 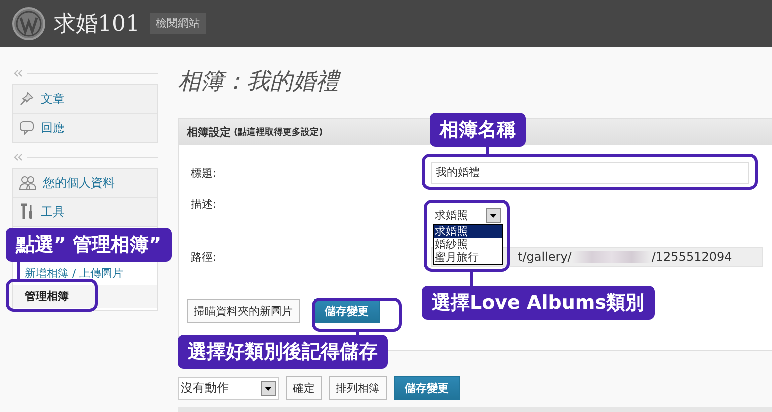 I want to click on action-button: 確定, so click(x=304, y=388).